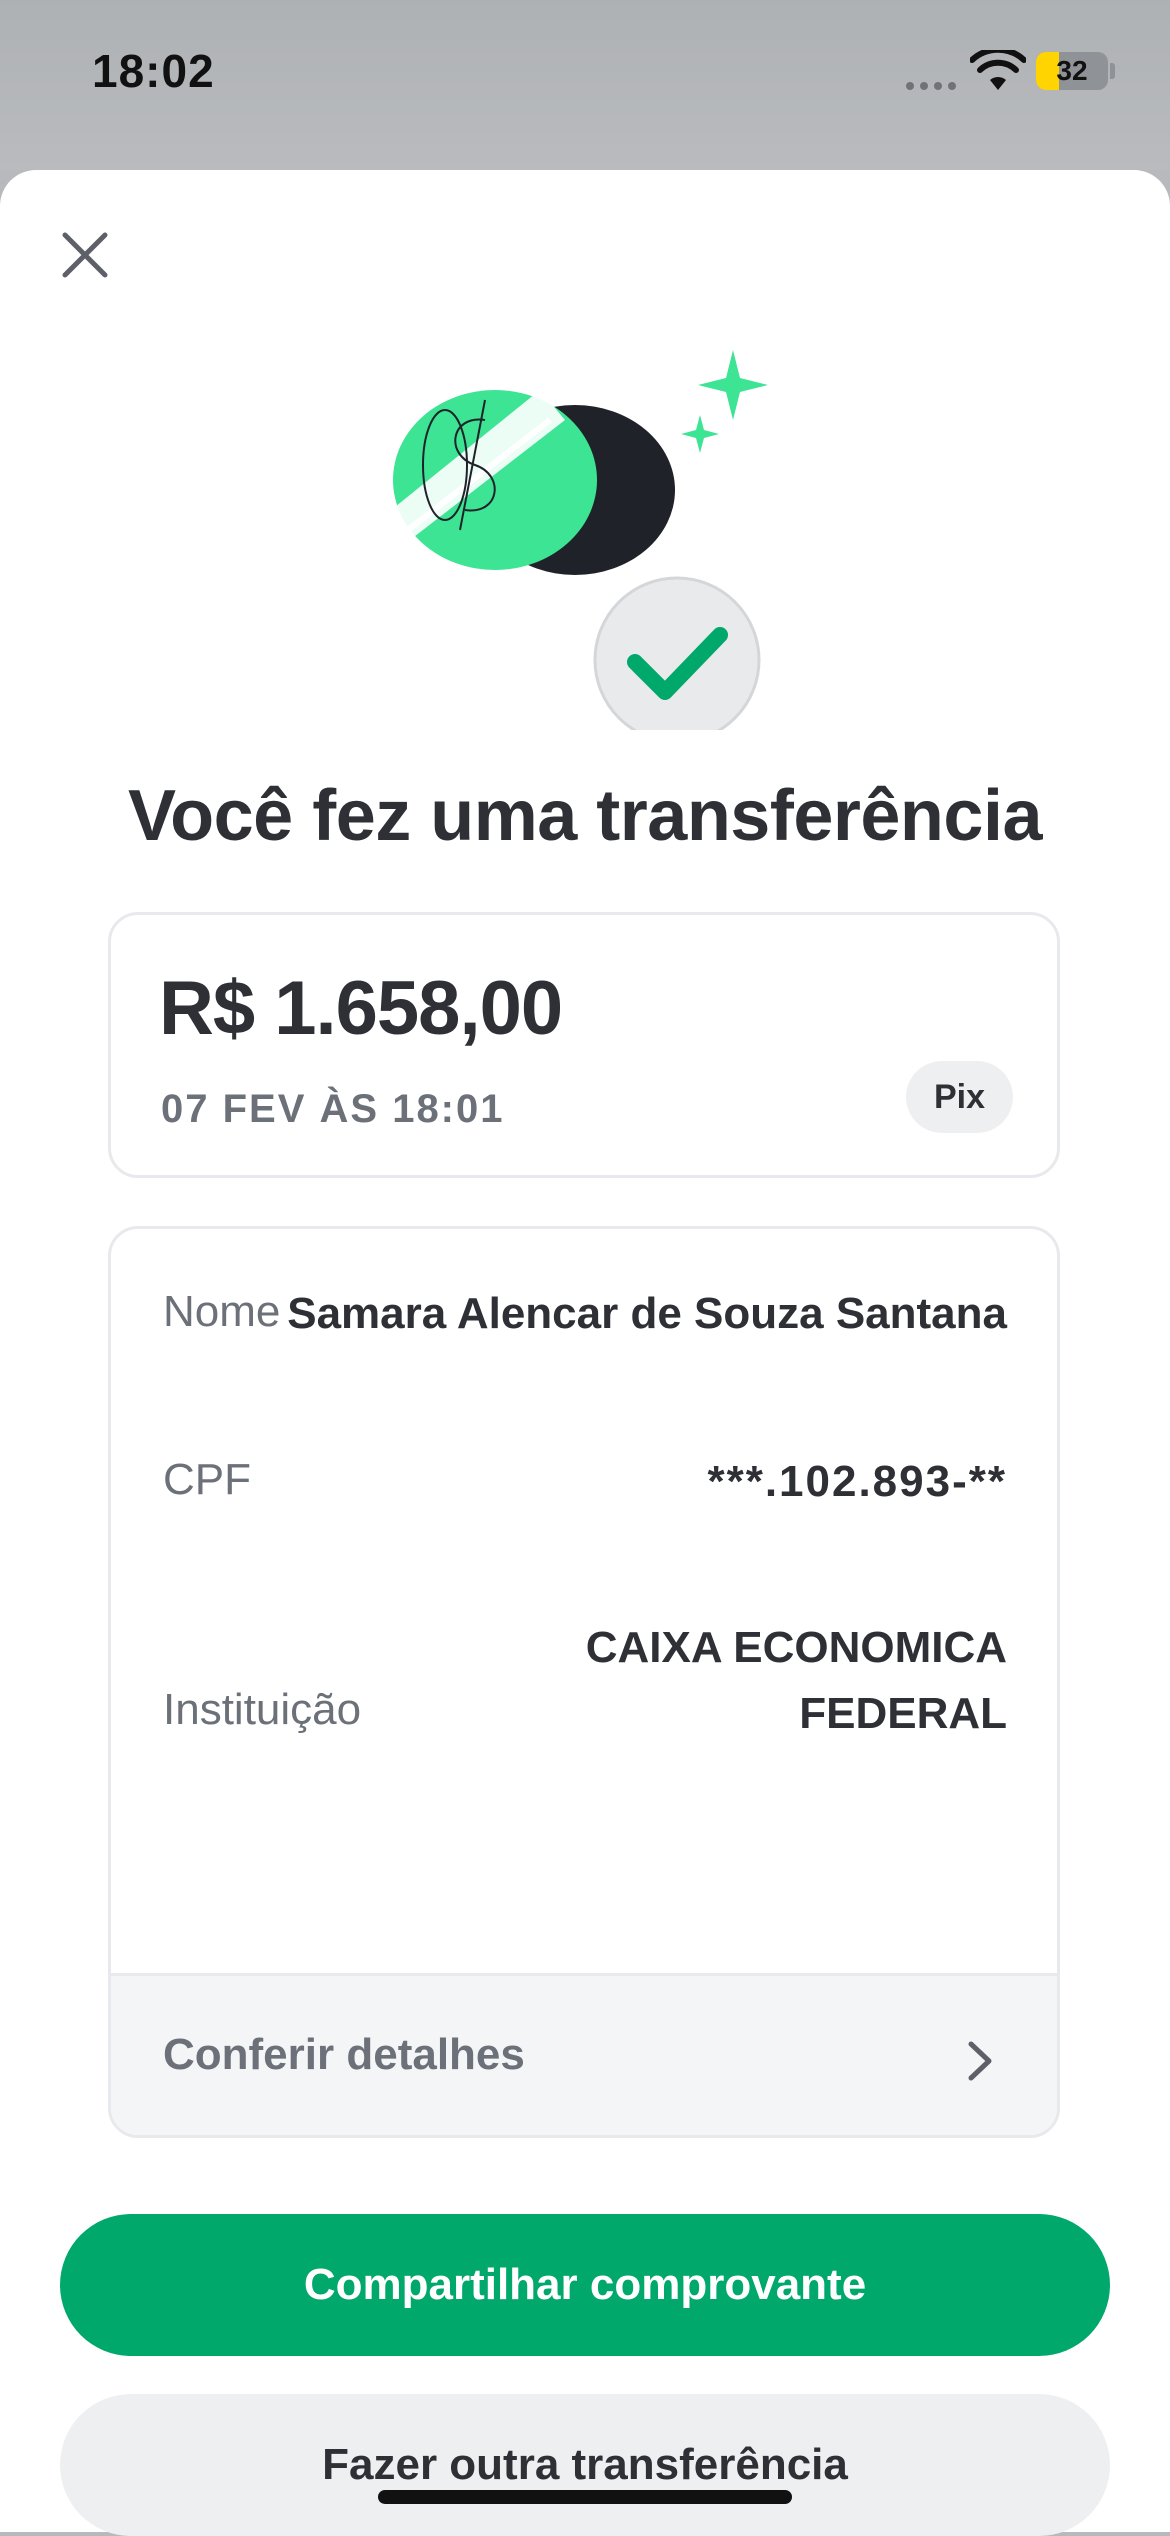 The width and height of the screenshot is (1170, 2536). I want to click on chevron-right-icon, so click(980, 2061).